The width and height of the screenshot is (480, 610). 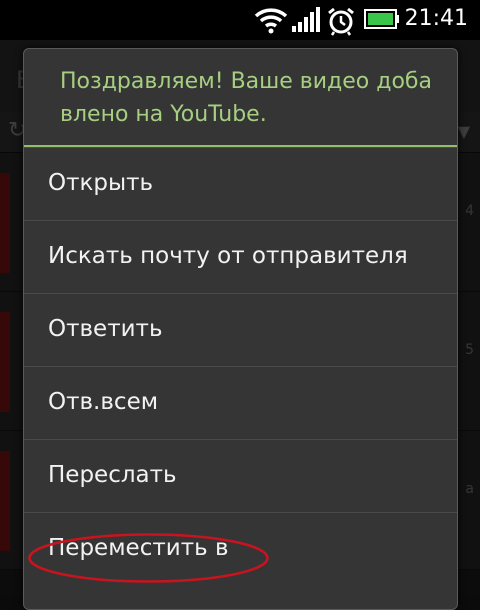 I want to click on menu-item-label: Открыть, so click(x=101, y=183).